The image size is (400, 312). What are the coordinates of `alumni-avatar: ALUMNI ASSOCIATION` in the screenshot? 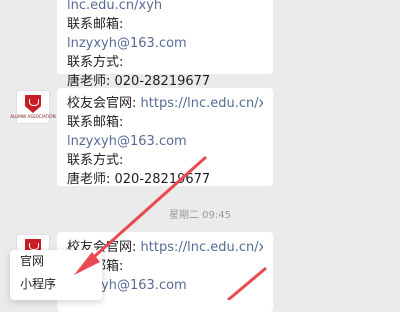 It's located at (33, 107).